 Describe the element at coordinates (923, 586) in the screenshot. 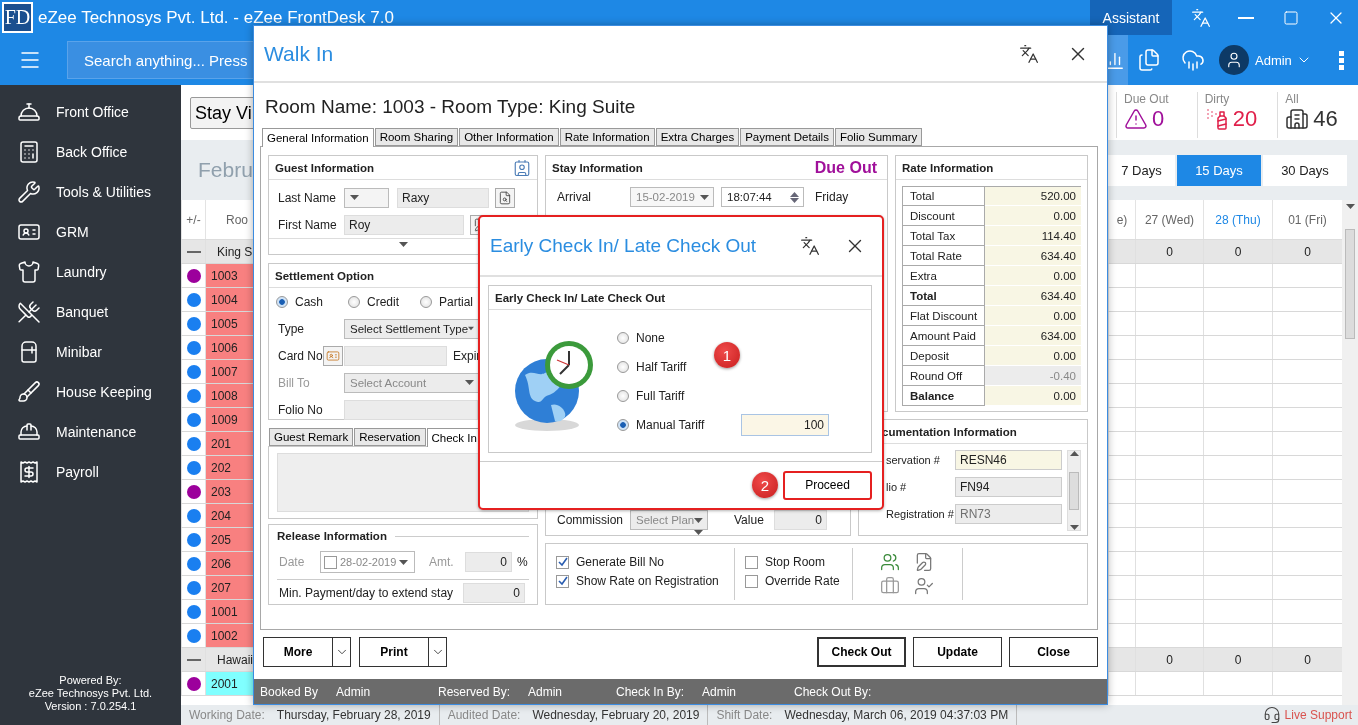

I see `user-check-button` at that location.